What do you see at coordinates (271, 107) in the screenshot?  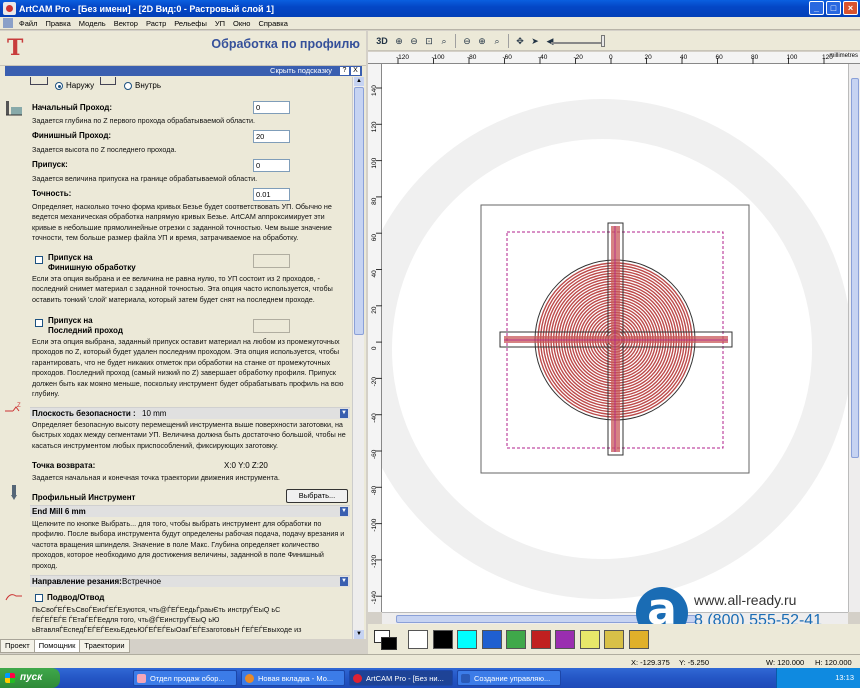 I see `start-pass-input: 0` at bounding box center [271, 107].